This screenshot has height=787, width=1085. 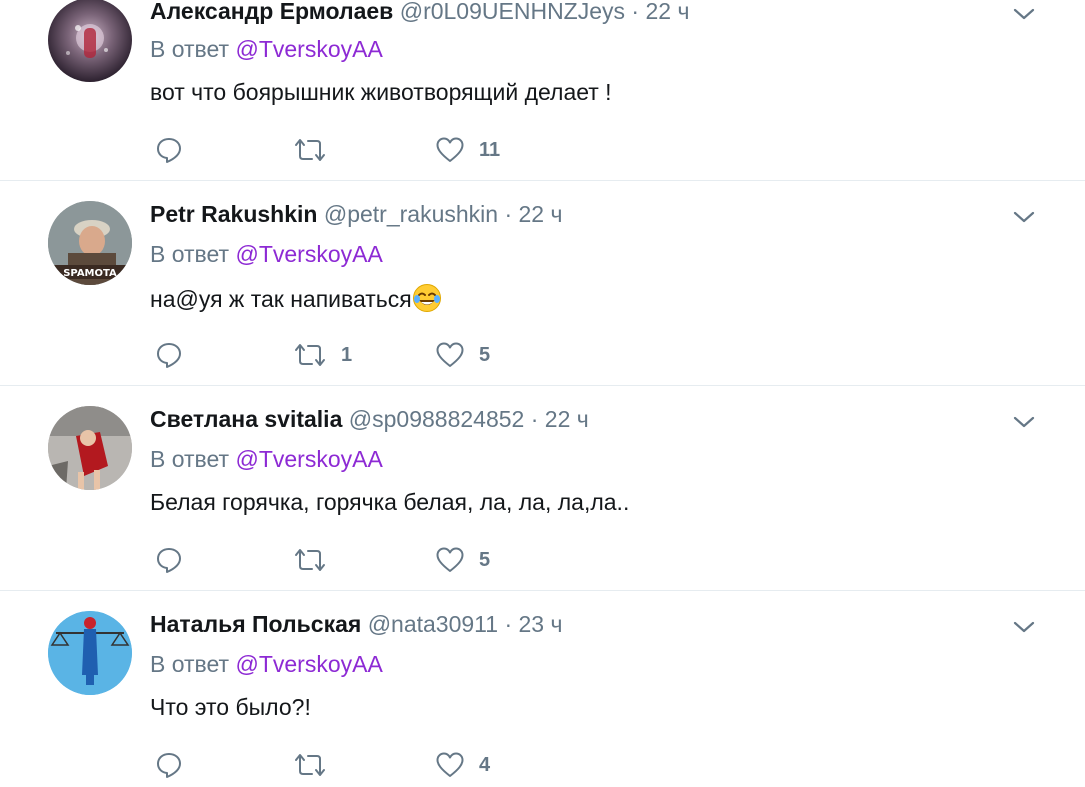 I want to click on avatar-image: SPAMOTA, so click(x=90, y=243).